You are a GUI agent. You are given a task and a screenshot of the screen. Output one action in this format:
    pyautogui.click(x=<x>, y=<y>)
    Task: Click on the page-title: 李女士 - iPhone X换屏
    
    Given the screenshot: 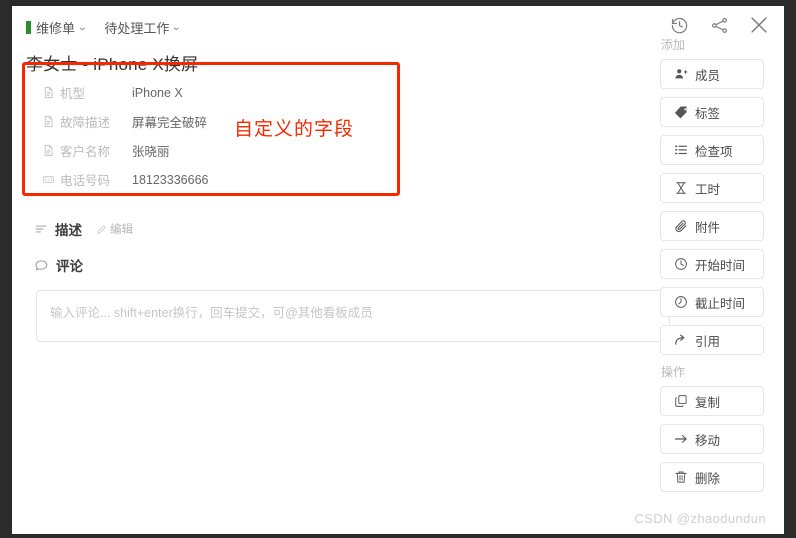 What is the action you would take?
    pyautogui.click(x=112, y=64)
    